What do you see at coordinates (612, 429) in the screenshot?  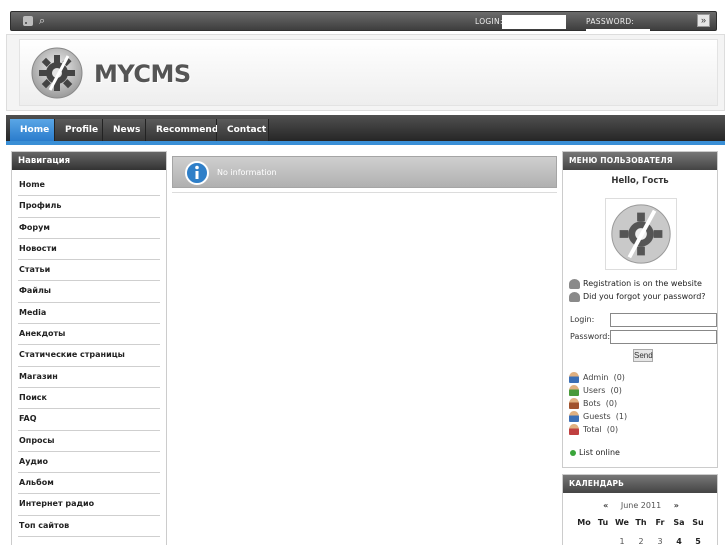 I see `stat-total-count: (0)` at bounding box center [612, 429].